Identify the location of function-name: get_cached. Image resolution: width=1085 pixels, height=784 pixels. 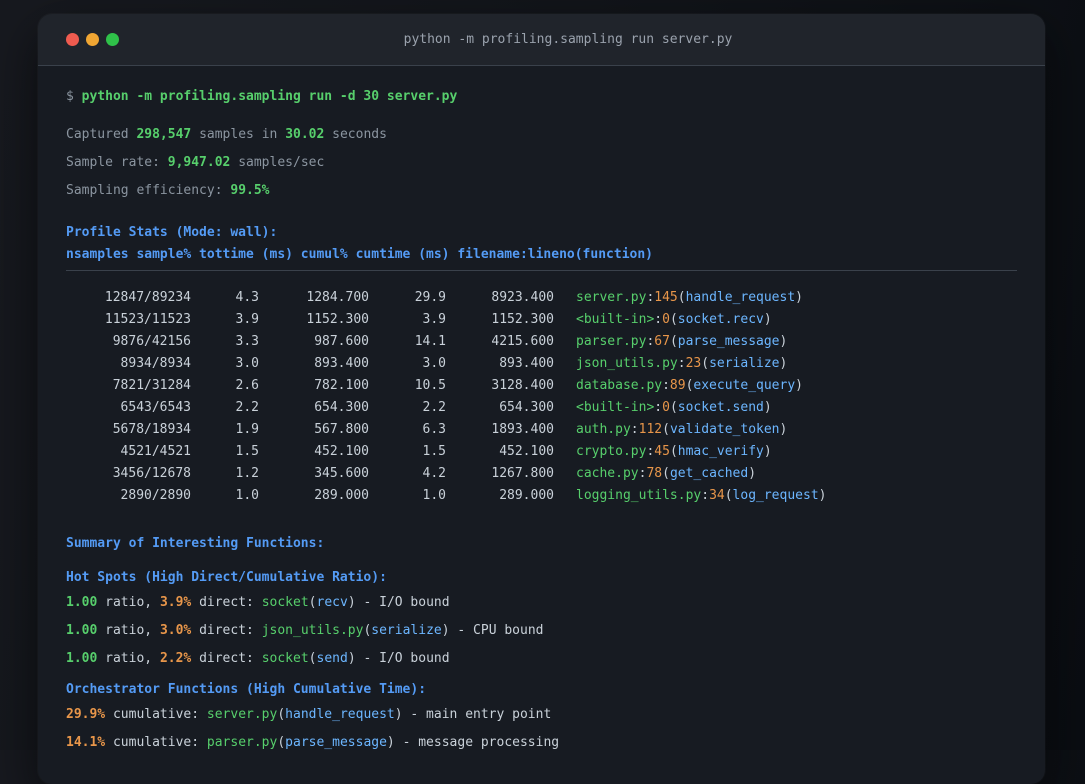
(709, 473).